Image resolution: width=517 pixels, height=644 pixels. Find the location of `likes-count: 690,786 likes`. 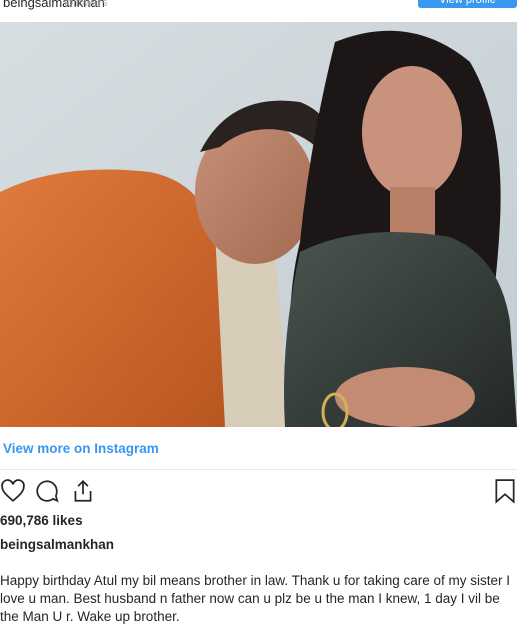

likes-count: 690,786 likes is located at coordinates (41, 520).